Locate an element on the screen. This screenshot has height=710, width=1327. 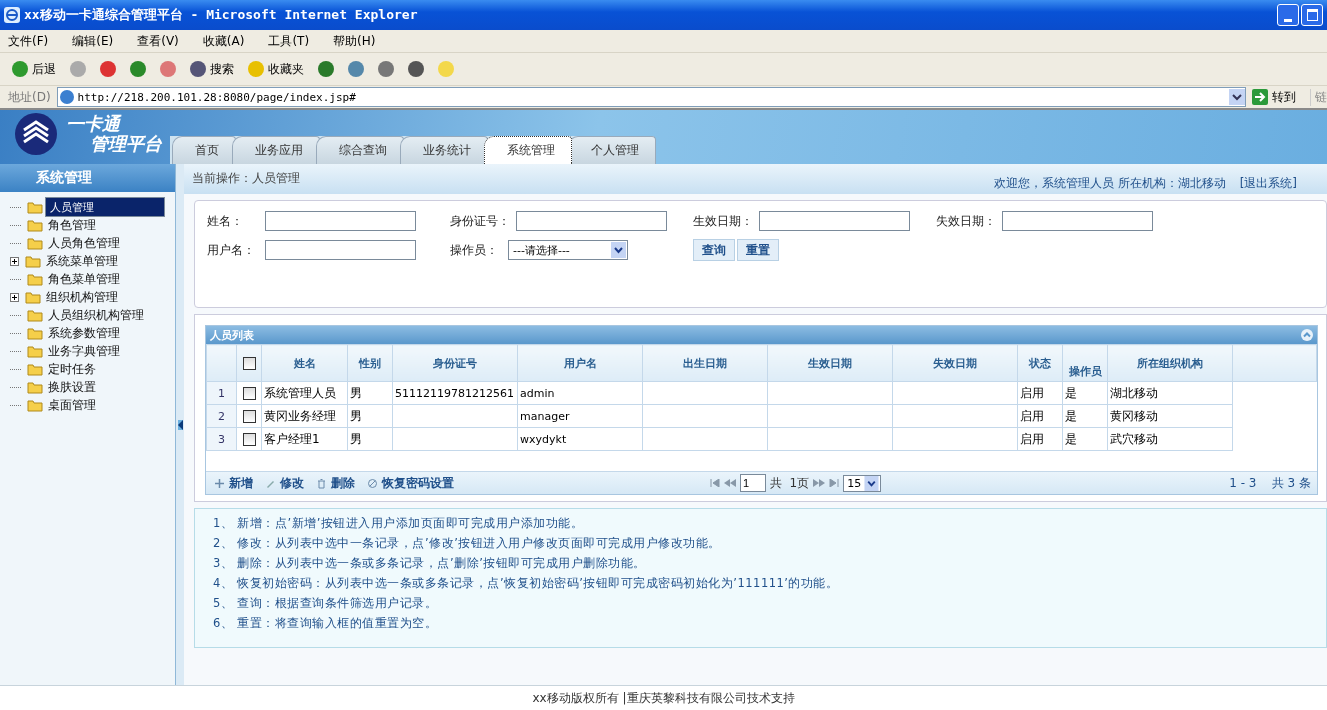
action-button: 修改 is located at coordinates (284, 483).